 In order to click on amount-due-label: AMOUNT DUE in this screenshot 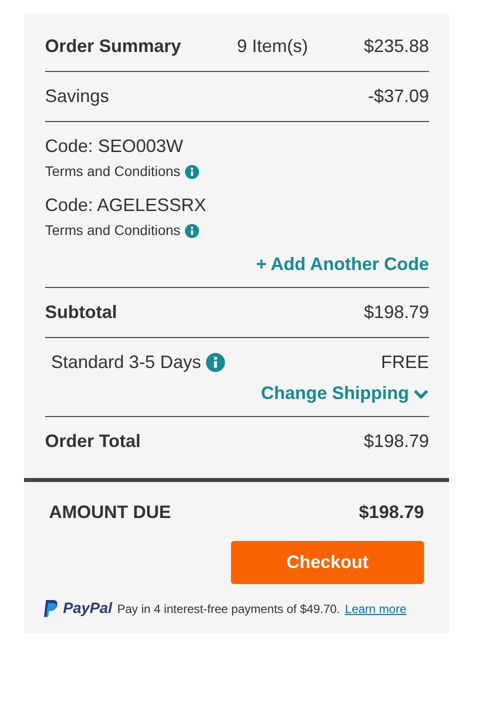, I will do `click(110, 512)`.